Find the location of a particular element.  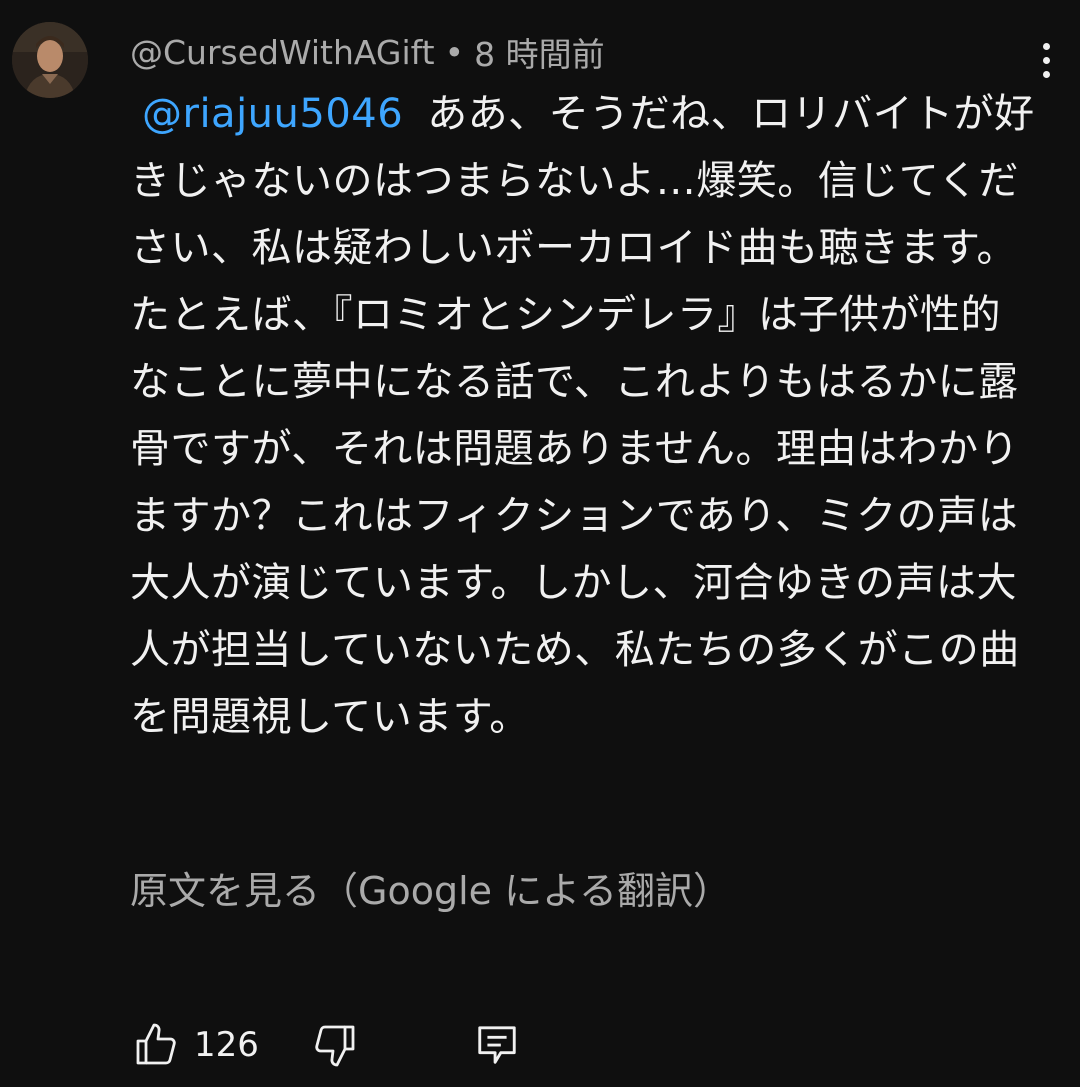

comment-header: @CursedWithAGift • 8 時間前 is located at coordinates (367, 52).